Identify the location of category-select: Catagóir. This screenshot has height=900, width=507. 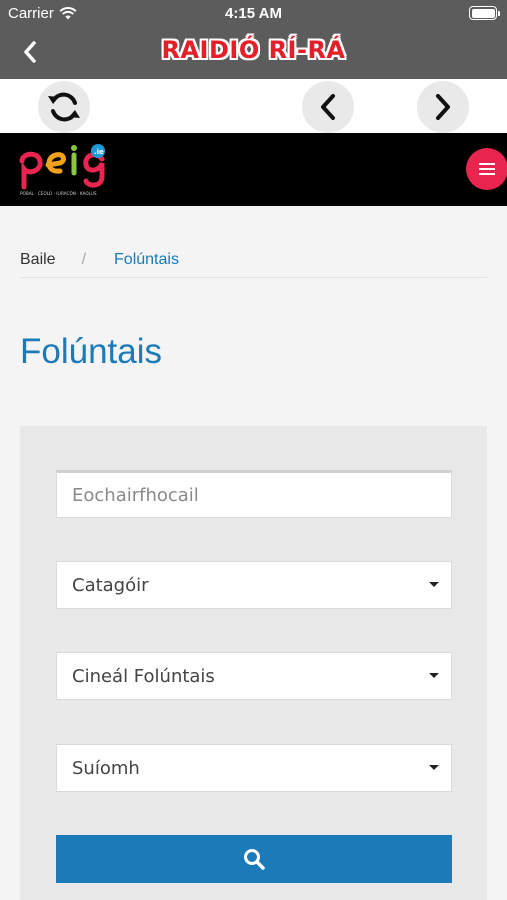
(254, 585).